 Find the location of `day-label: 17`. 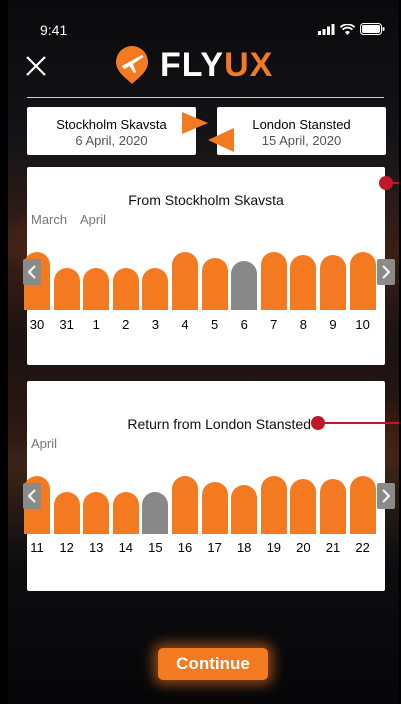

day-label: 17 is located at coordinates (215, 547).